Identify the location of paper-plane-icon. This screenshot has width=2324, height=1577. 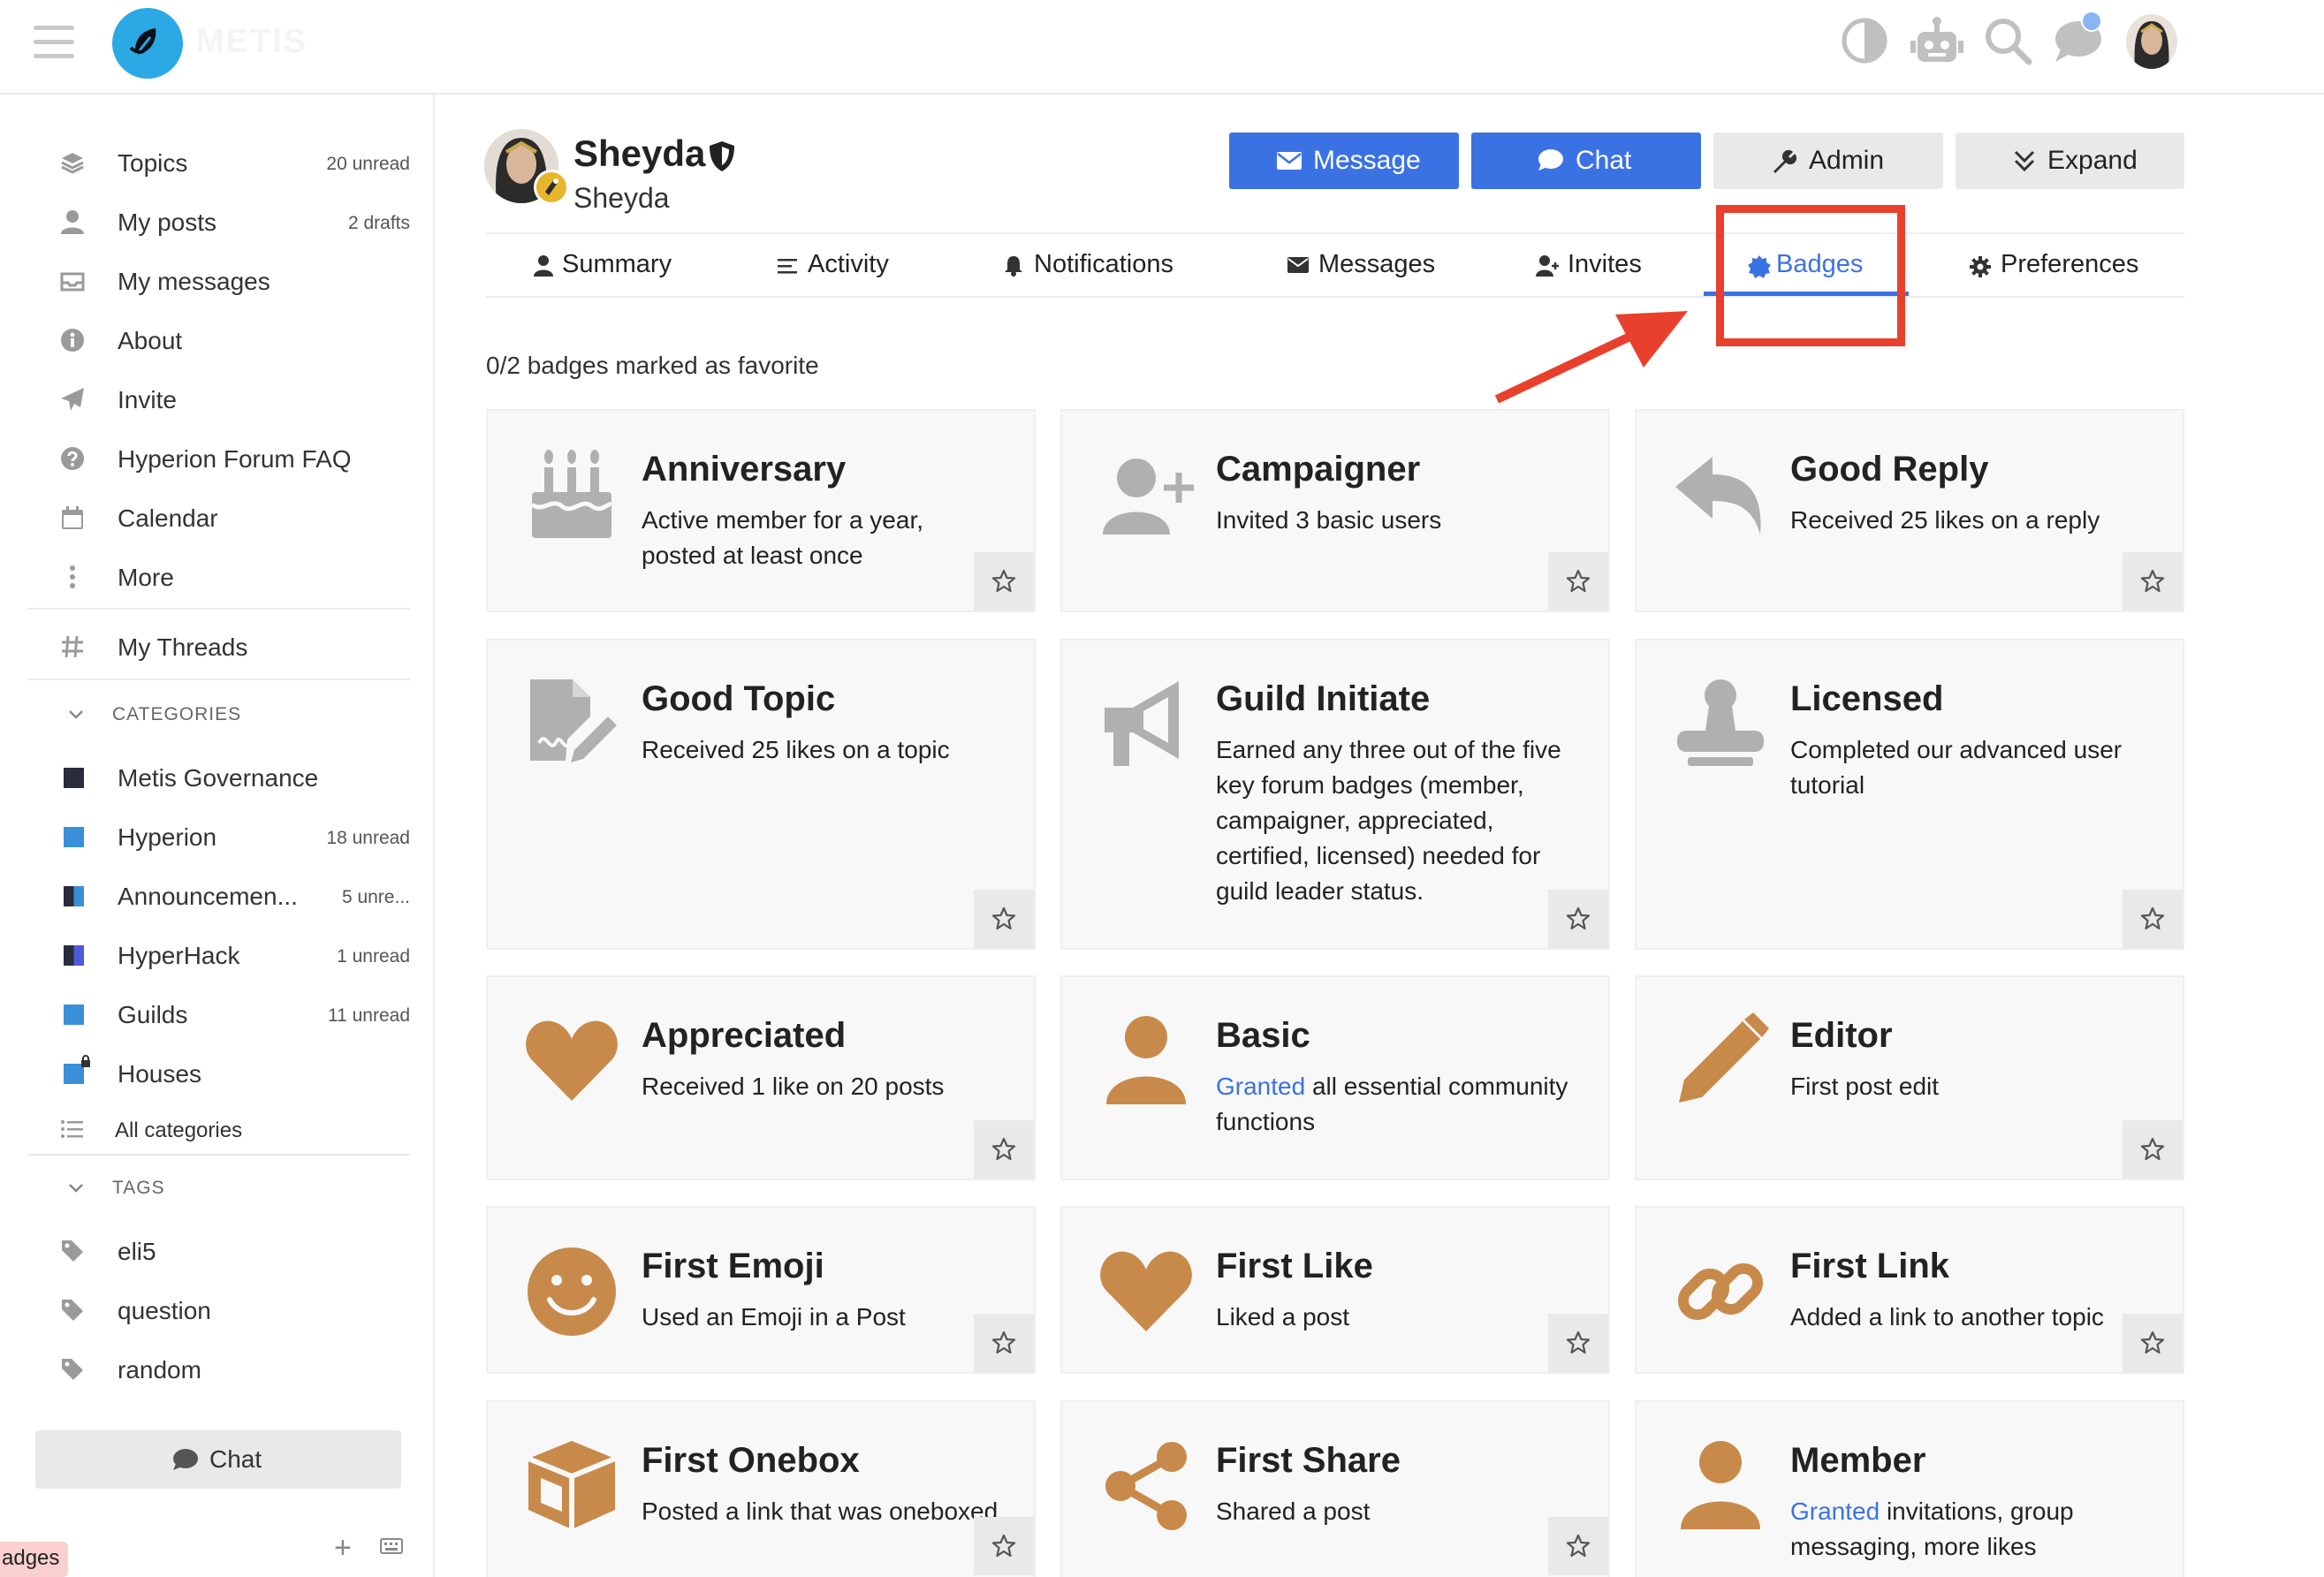
(72, 399).